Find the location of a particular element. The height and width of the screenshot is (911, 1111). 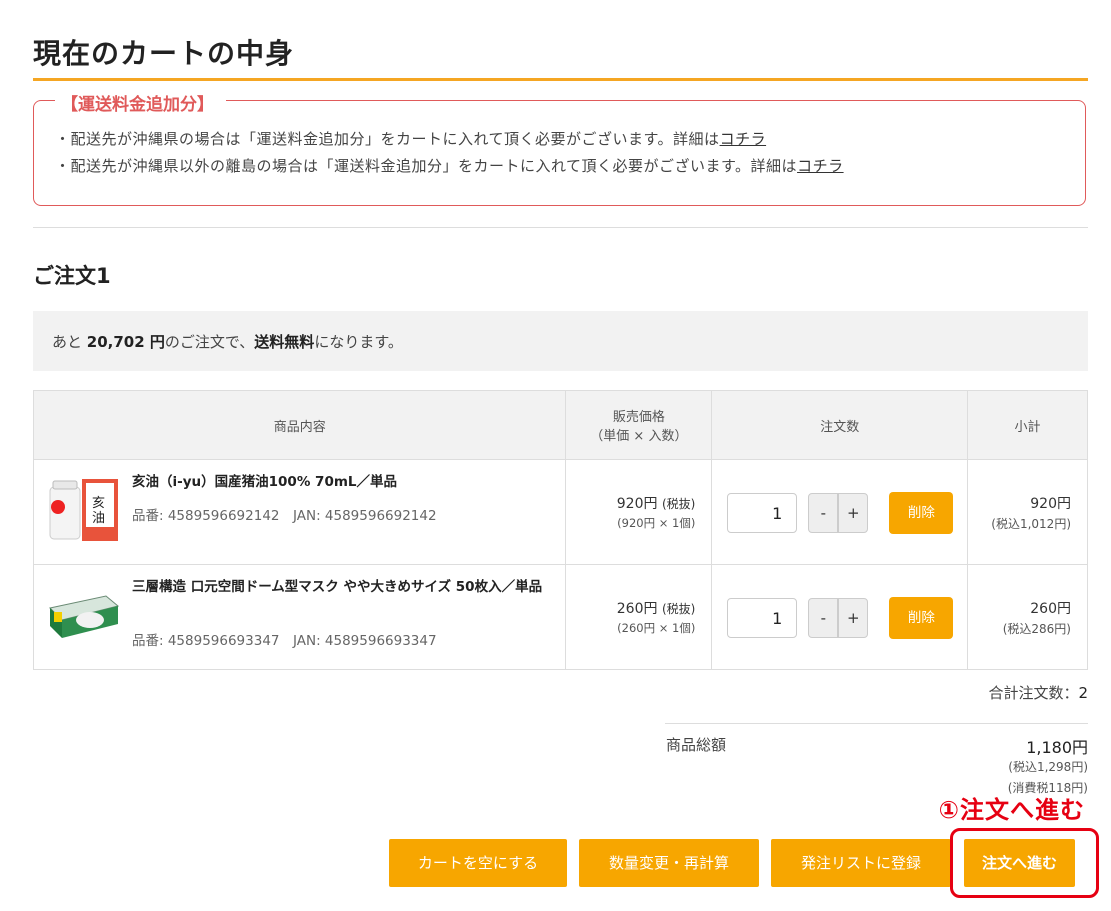

product-thumbnail-lard: 亥 油 is located at coordinates (83, 511).